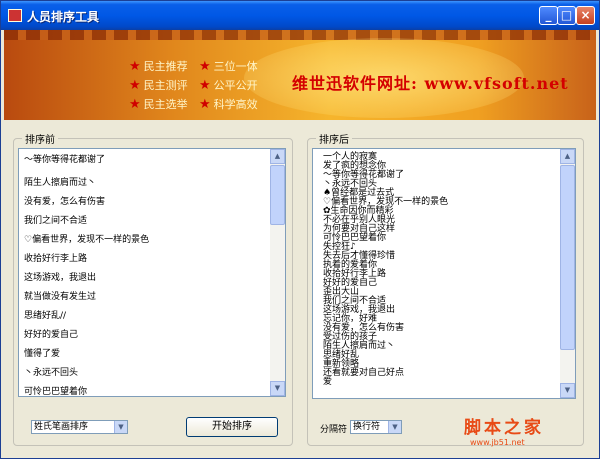 The image size is (600, 459). I want to click on list-item: 发了疯的想念你, so click(354, 166).